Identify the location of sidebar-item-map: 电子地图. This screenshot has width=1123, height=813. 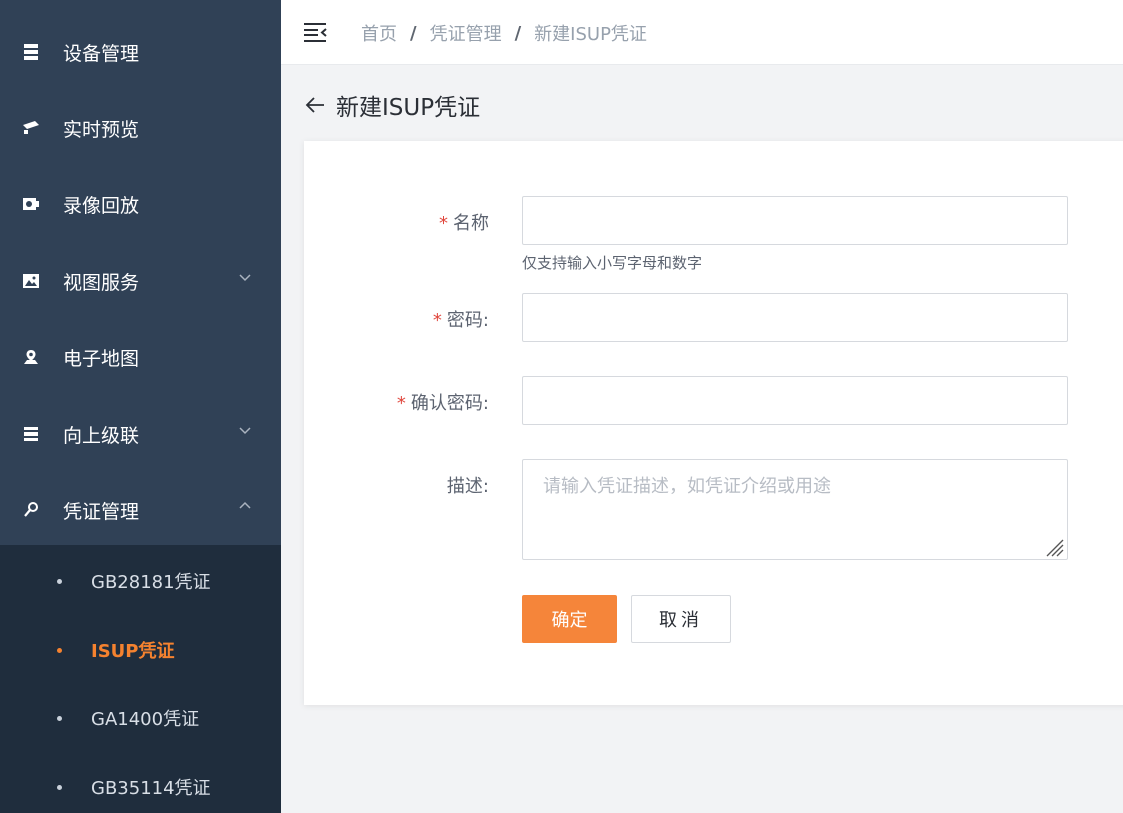
(140, 357).